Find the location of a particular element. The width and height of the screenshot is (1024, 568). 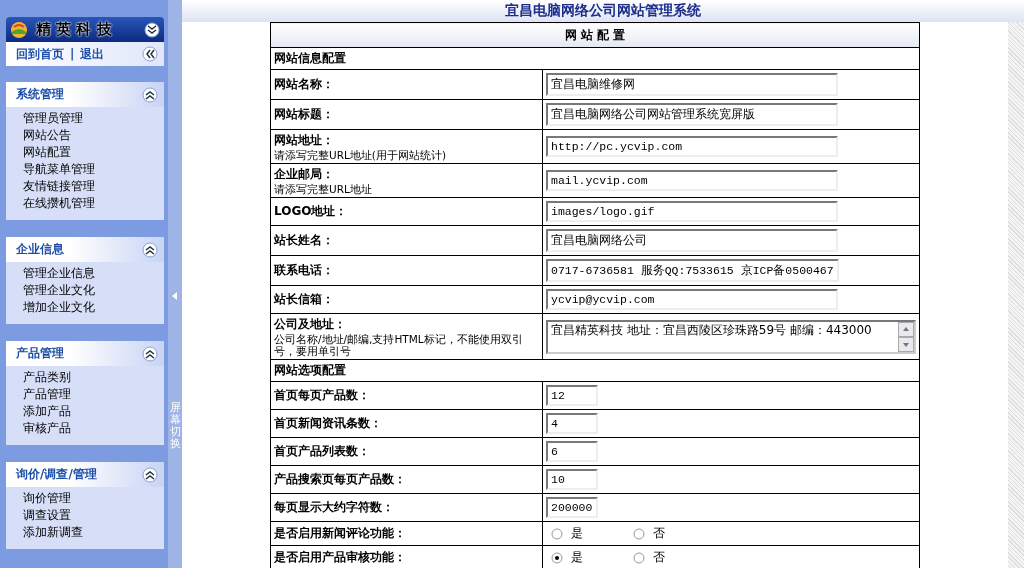

field-label: 首页产品列表数： is located at coordinates (322, 451).